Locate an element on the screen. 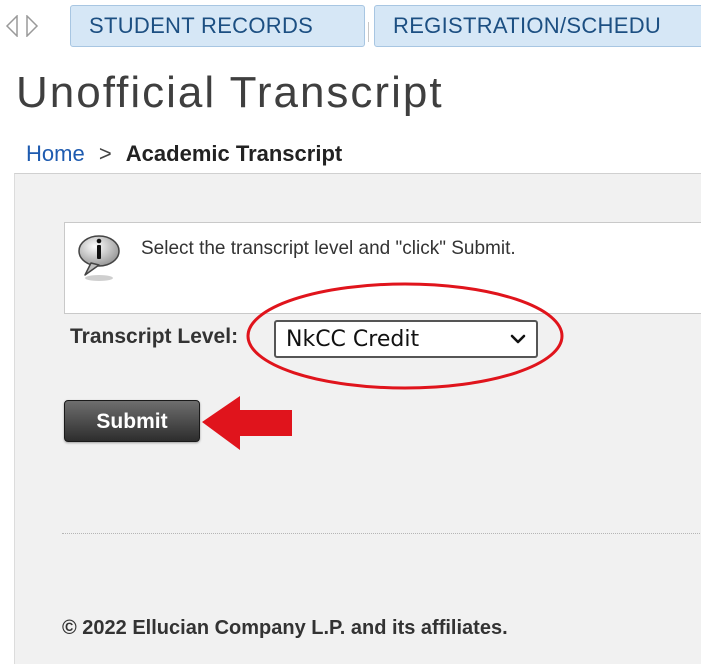 This screenshot has height=664, width=701. tab-divider is located at coordinates (368, 32).